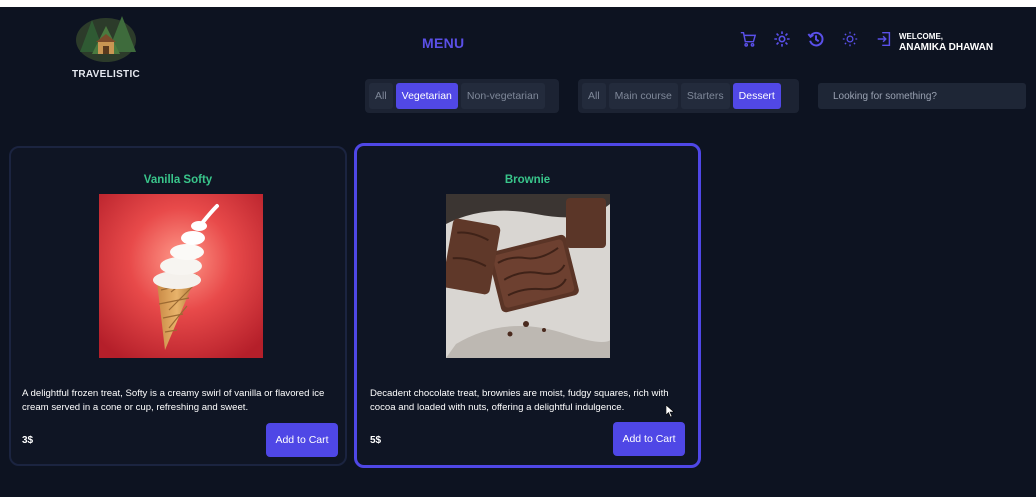 The width and height of the screenshot is (1036, 497). Describe the element at coordinates (28, 440) in the screenshot. I see `item-price: 3$` at that location.